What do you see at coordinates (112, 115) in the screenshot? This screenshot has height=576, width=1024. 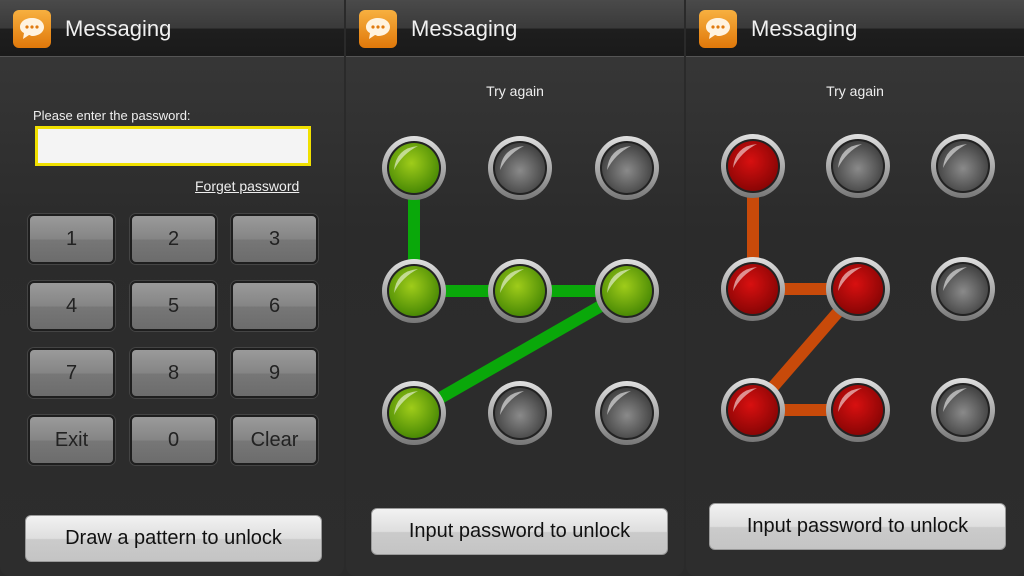 I see `password-prompt: Please enter the password:` at bounding box center [112, 115].